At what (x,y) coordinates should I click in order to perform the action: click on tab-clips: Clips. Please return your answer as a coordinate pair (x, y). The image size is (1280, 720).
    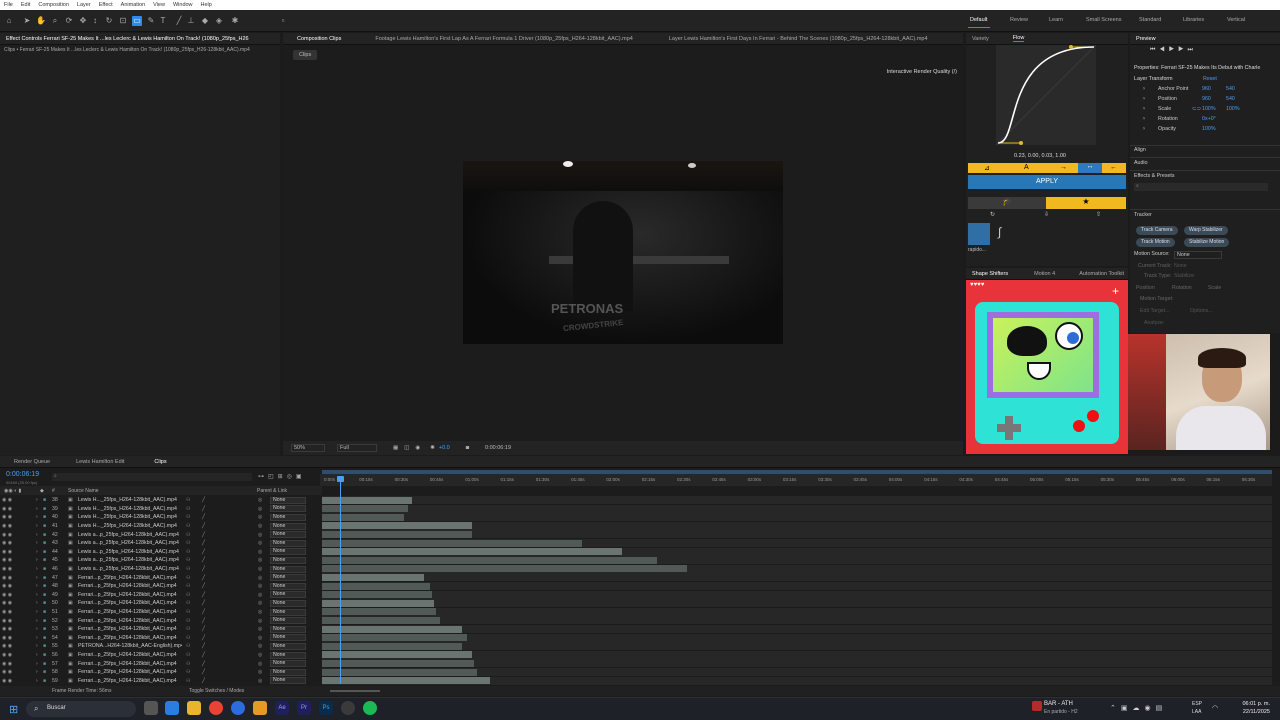
    Looking at the image, I should click on (160, 462).